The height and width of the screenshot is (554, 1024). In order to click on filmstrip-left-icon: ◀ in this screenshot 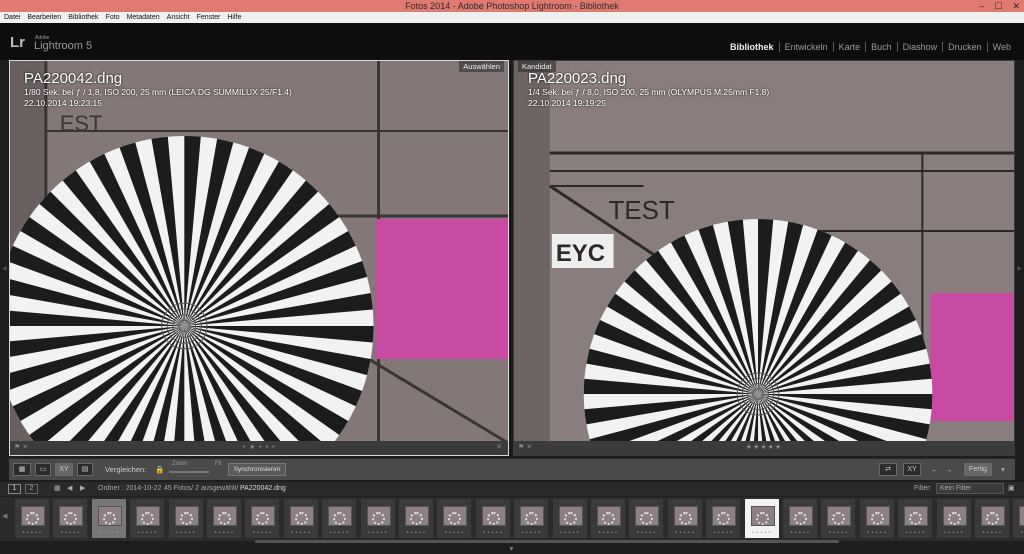, I will do `click(4, 516)`.